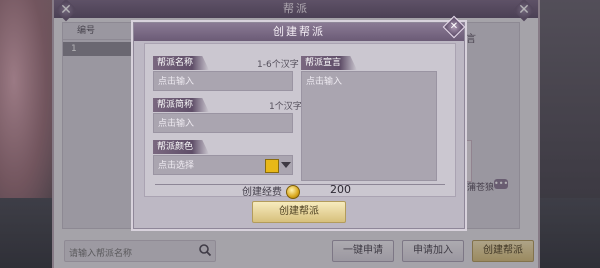 This screenshot has width=600, height=268. Describe the element at coordinates (340, 189) in the screenshot. I see `cost-value: 200` at that location.